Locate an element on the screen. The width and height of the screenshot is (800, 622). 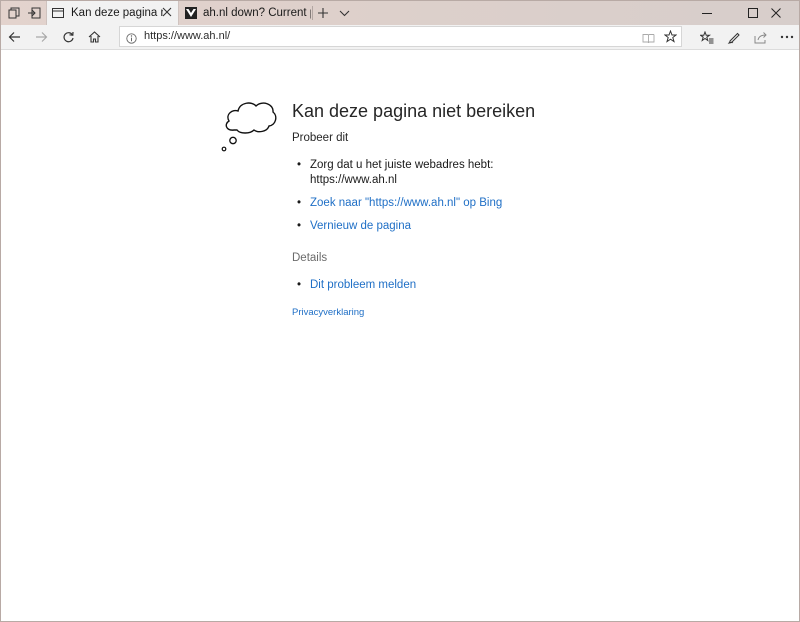
report-problem-link: Dit probleem melden is located at coordinates (363, 285).